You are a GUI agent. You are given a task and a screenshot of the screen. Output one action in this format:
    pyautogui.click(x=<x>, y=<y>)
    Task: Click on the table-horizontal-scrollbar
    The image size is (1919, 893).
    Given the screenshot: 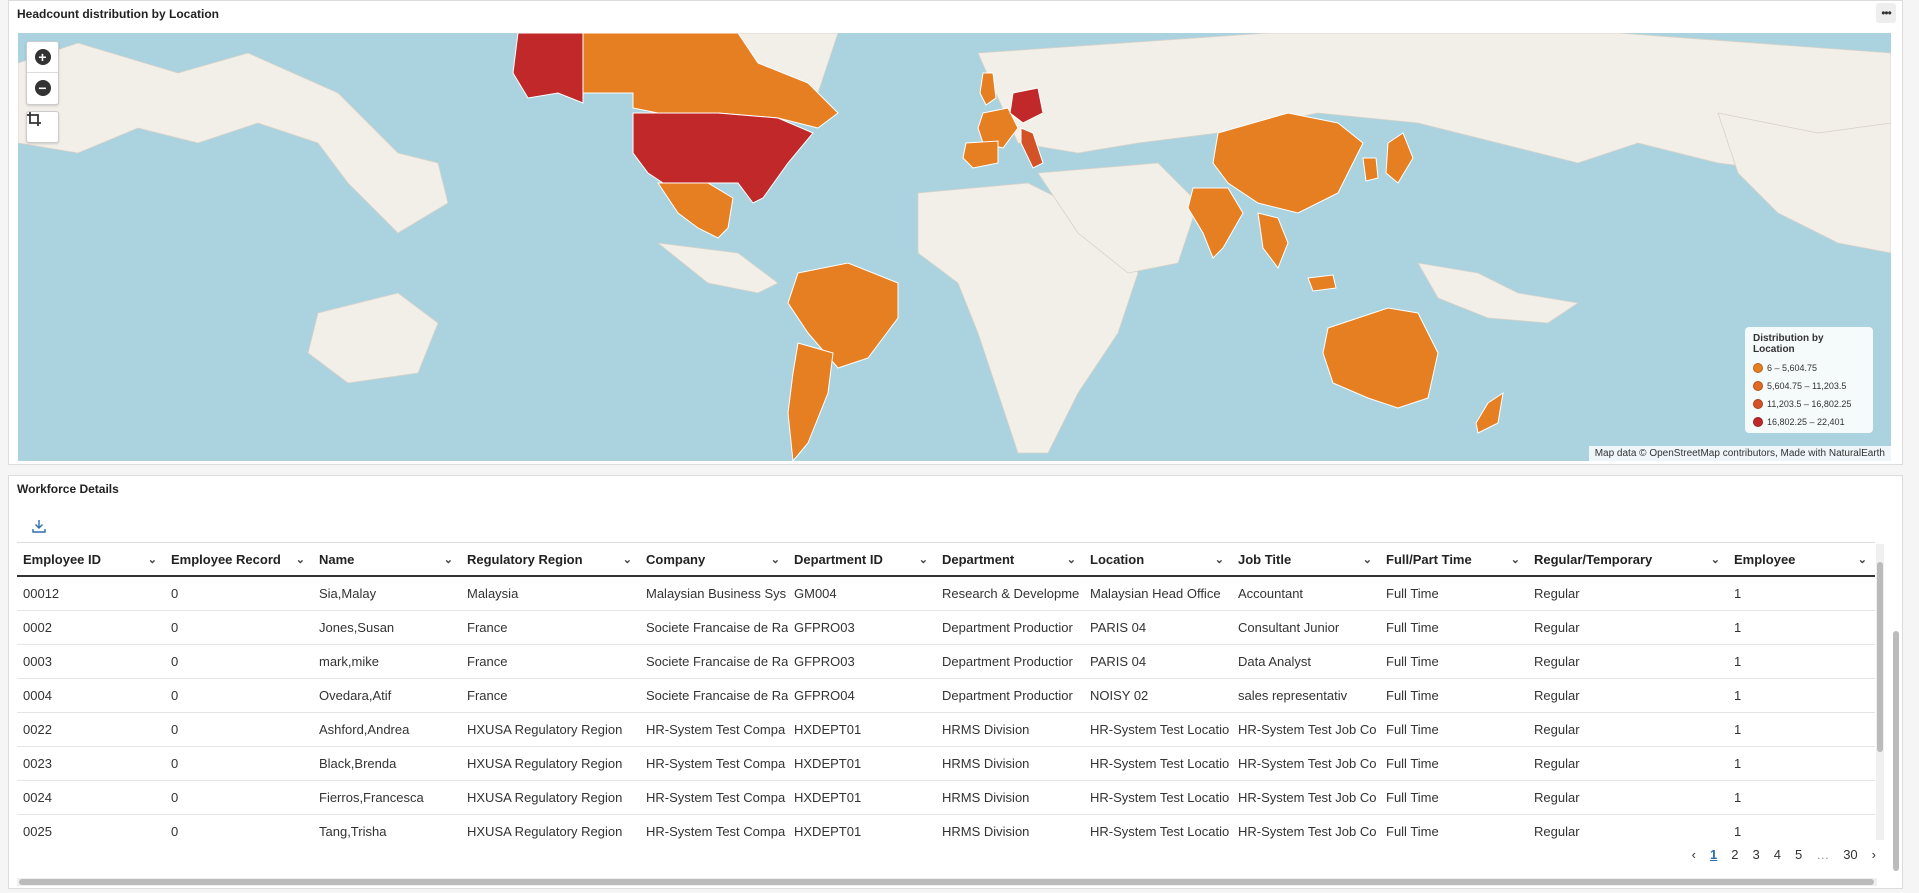 What is the action you would take?
    pyautogui.click(x=947, y=882)
    